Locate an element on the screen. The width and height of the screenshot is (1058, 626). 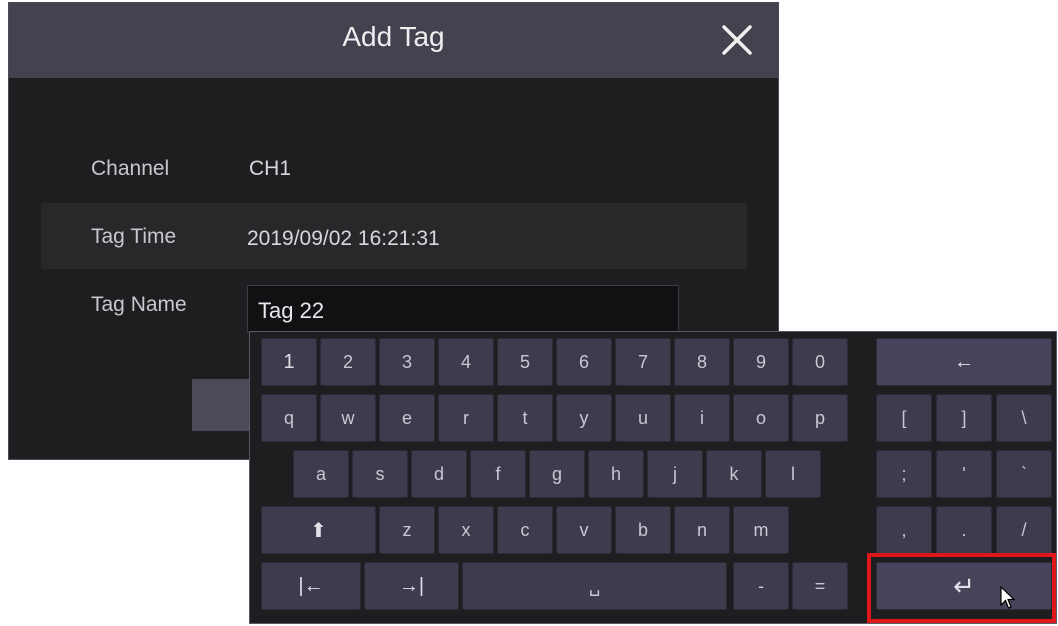
key-m: m is located at coordinates (761, 530).